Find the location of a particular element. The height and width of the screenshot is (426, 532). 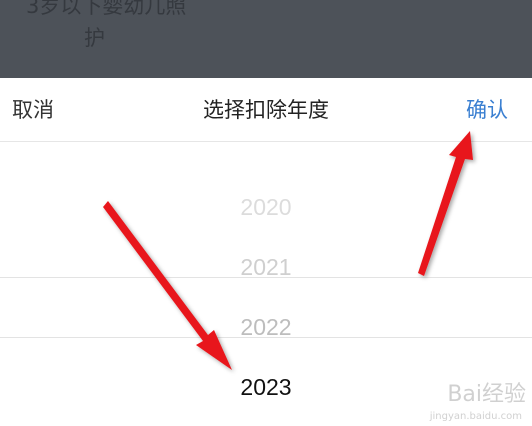

watermark-url: jingyan.baidu.com is located at coordinates (475, 416).